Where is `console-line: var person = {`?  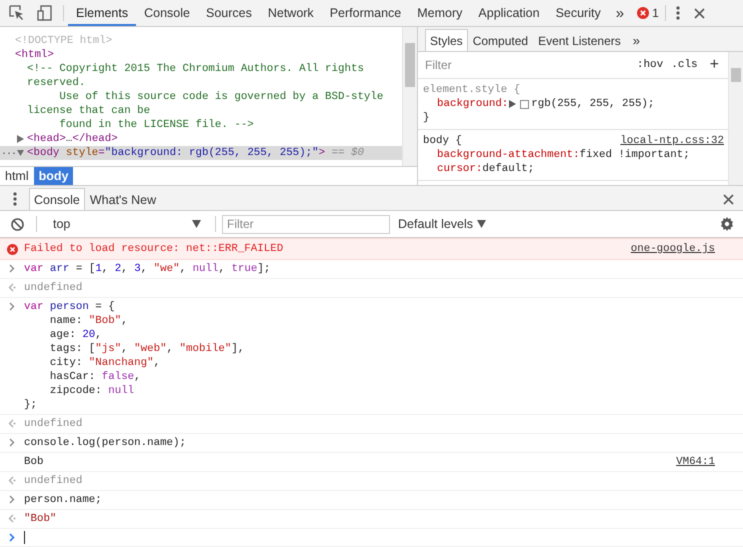
console-line: var person = { is located at coordinates (70, 307).